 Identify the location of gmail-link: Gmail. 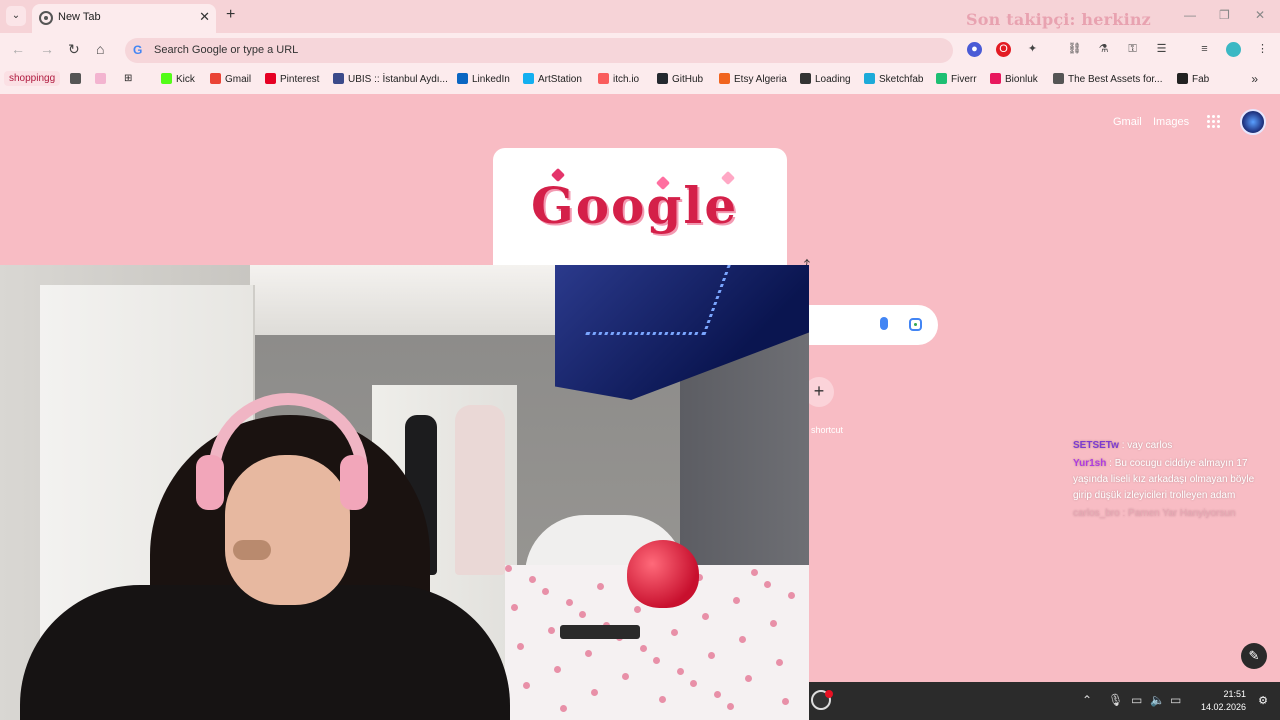
(1127, 122).